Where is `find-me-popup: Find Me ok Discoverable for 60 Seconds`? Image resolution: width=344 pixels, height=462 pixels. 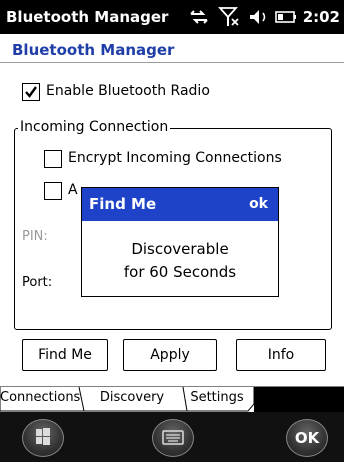
find-me-popup: Find Me ok Discoverable for 60 Seconds is located at coordinates (180, 242).